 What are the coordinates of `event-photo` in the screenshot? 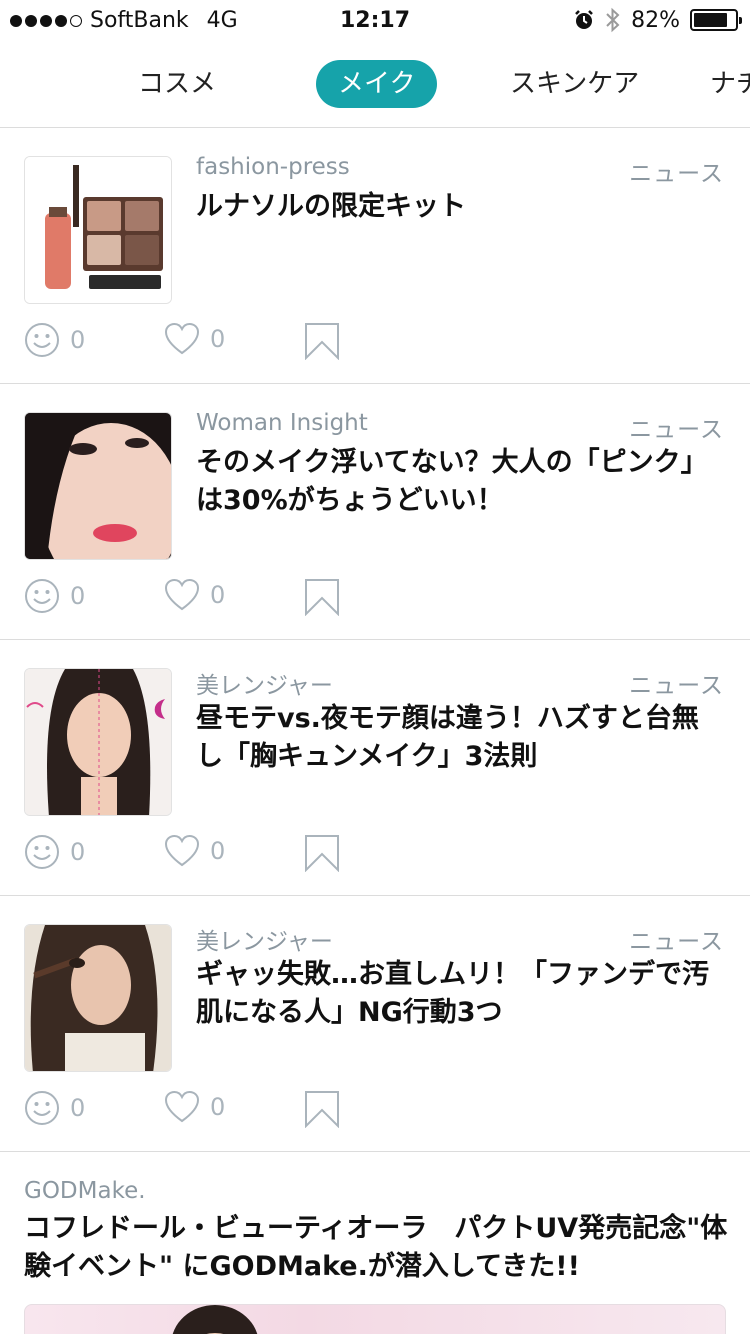 It's located at (215, 1319).